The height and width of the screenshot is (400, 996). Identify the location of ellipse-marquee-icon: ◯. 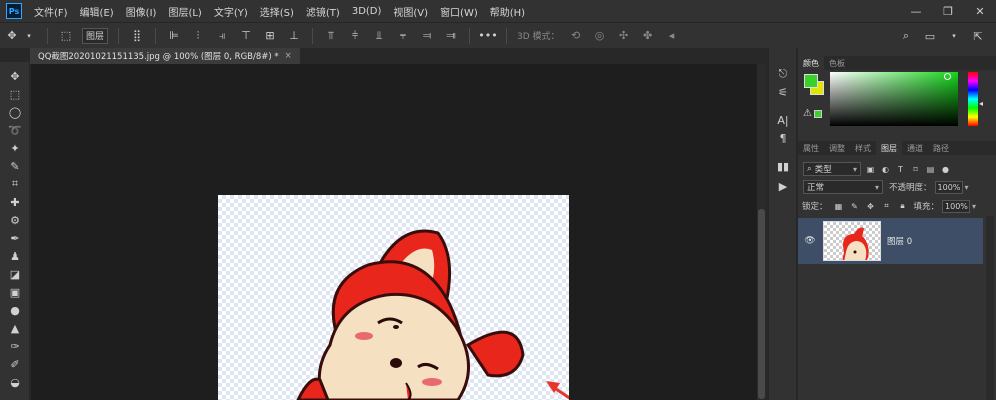
(15, 112).